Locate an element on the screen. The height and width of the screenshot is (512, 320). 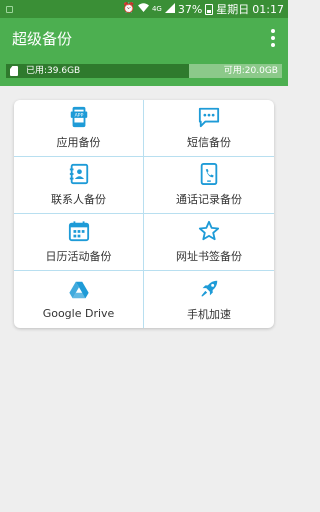
battery-icon is located at coordinates (209, 9).